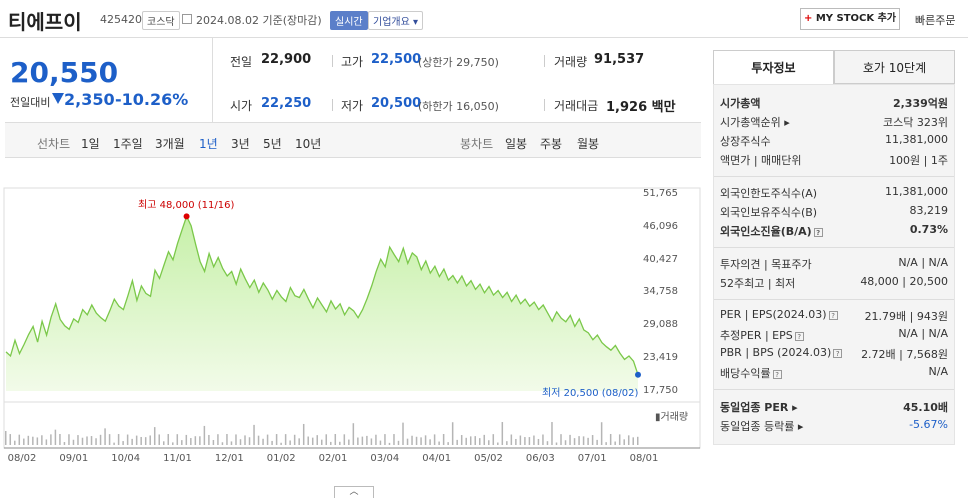 The height and width of the screenshot is (500, 968). What do you see at coordinates (333, 458) in the screenshot?
I see `x-tick-label: 02/01` at bounding box center [333, 458].